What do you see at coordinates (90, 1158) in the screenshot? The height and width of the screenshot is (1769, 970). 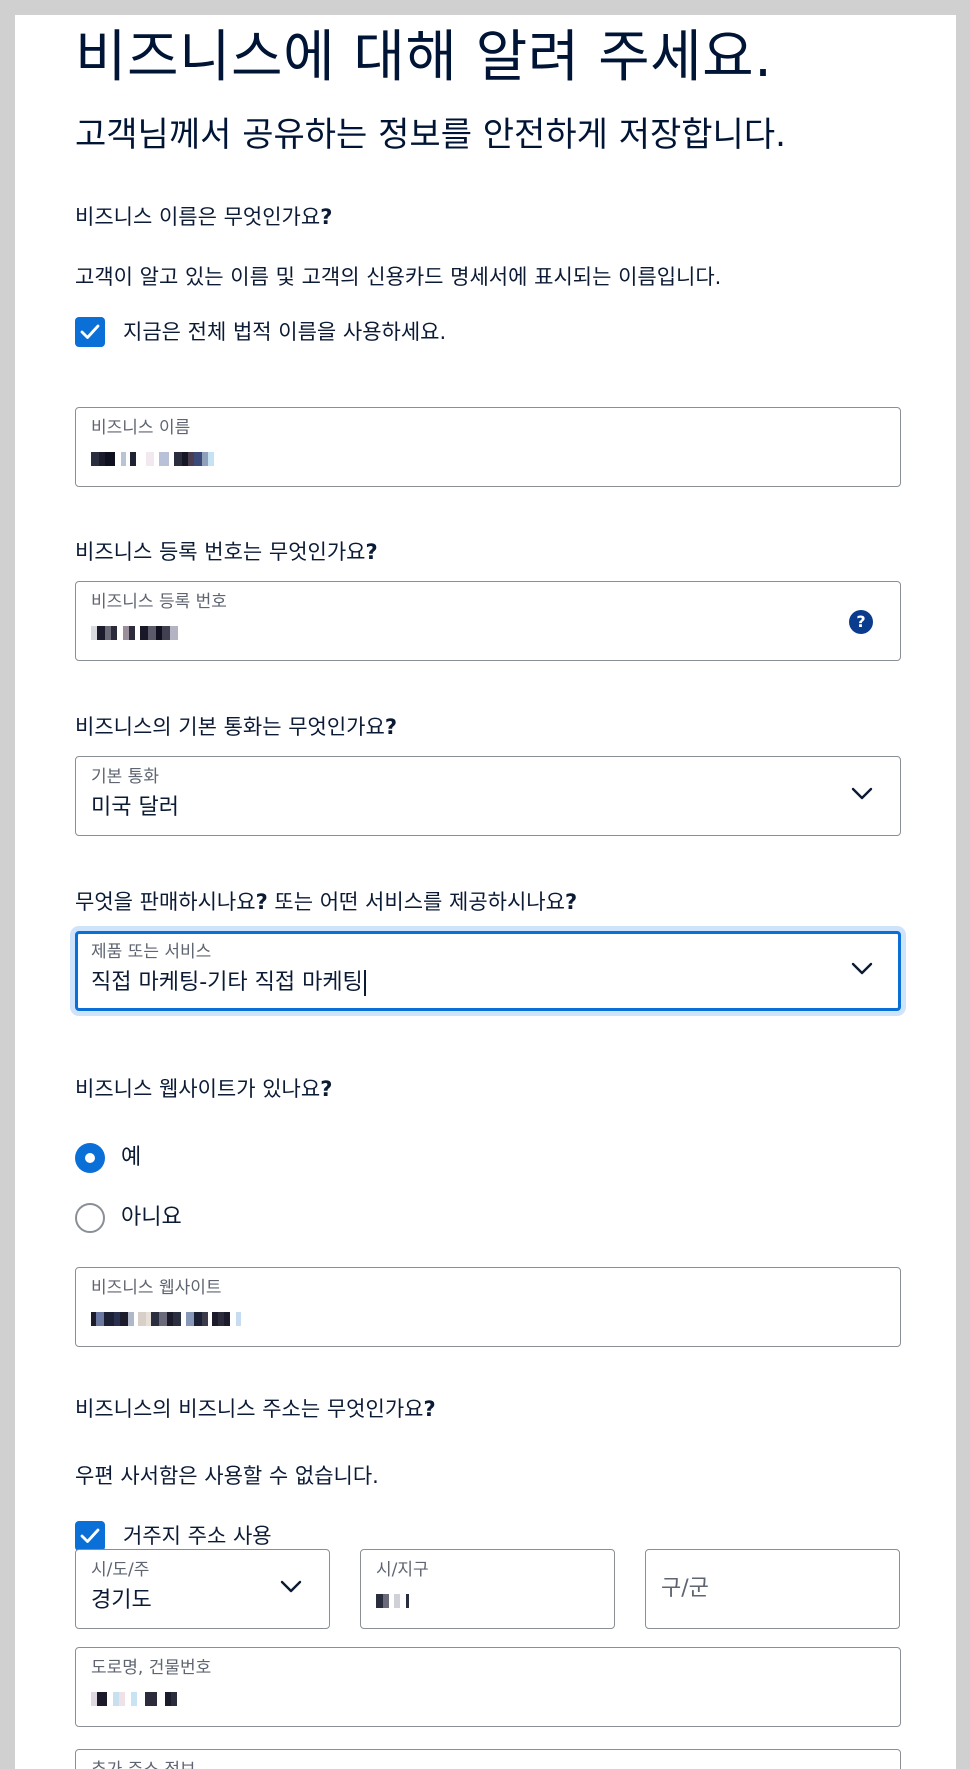 I see `website-yes-radio` at bounding box center [90, 1158].